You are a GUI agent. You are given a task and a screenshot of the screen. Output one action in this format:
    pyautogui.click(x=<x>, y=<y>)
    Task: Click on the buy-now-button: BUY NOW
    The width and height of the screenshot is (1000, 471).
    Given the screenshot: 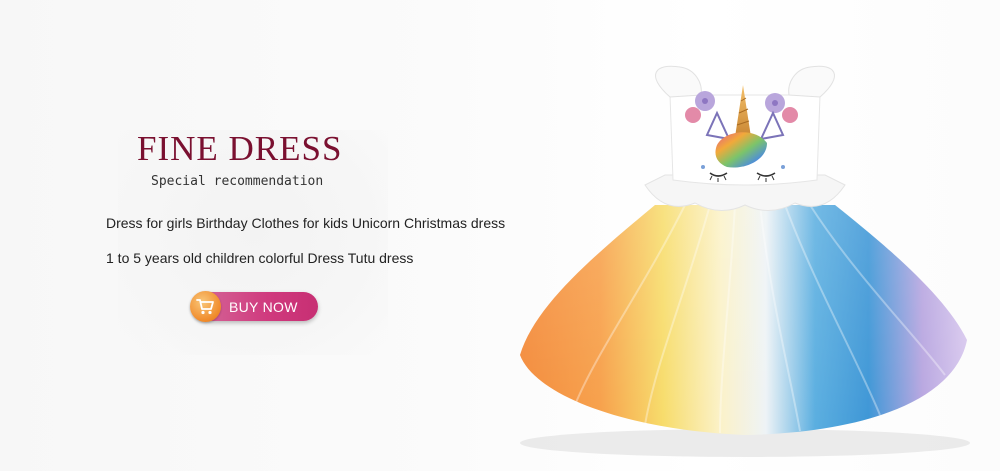 What is the action you would take?
    pyautogui.click(x=254, y=306)
    